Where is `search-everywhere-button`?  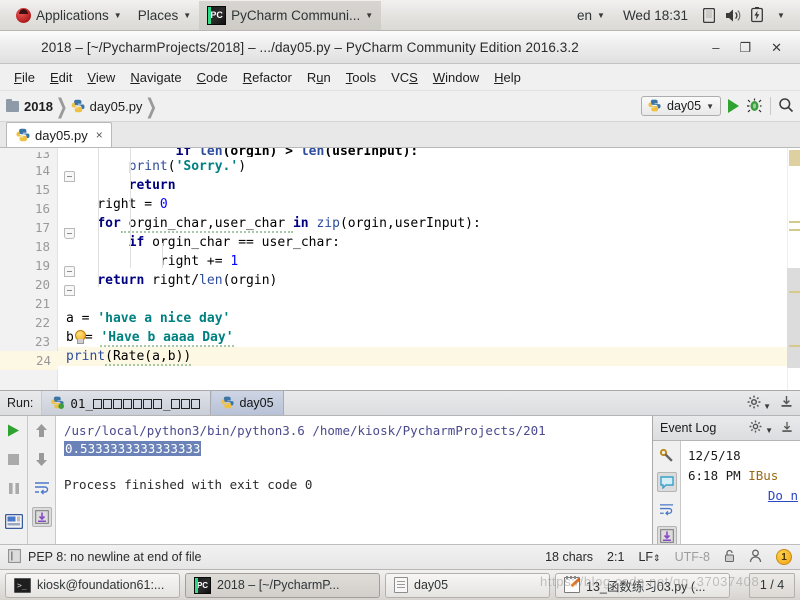 search-everywhere-button is located at coordinates (786, 106).